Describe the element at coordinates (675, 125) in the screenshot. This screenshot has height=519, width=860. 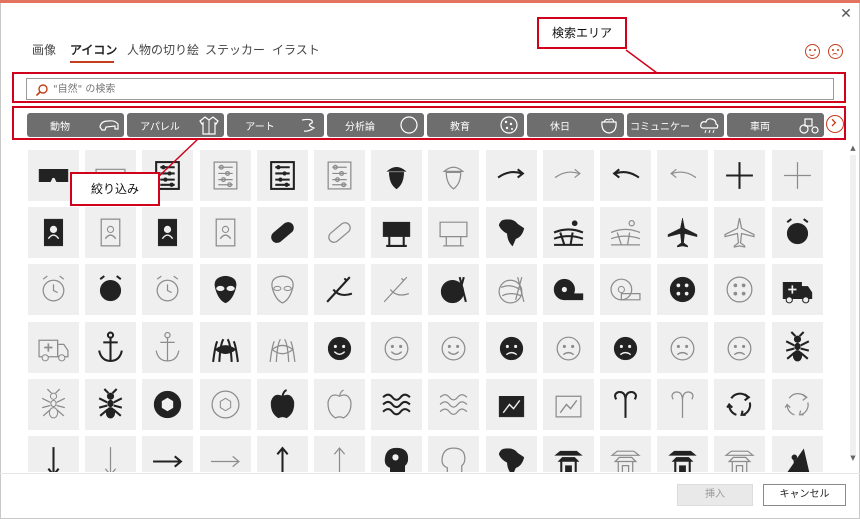
I see `filter-chip-communication: コミュニケー` at that location.